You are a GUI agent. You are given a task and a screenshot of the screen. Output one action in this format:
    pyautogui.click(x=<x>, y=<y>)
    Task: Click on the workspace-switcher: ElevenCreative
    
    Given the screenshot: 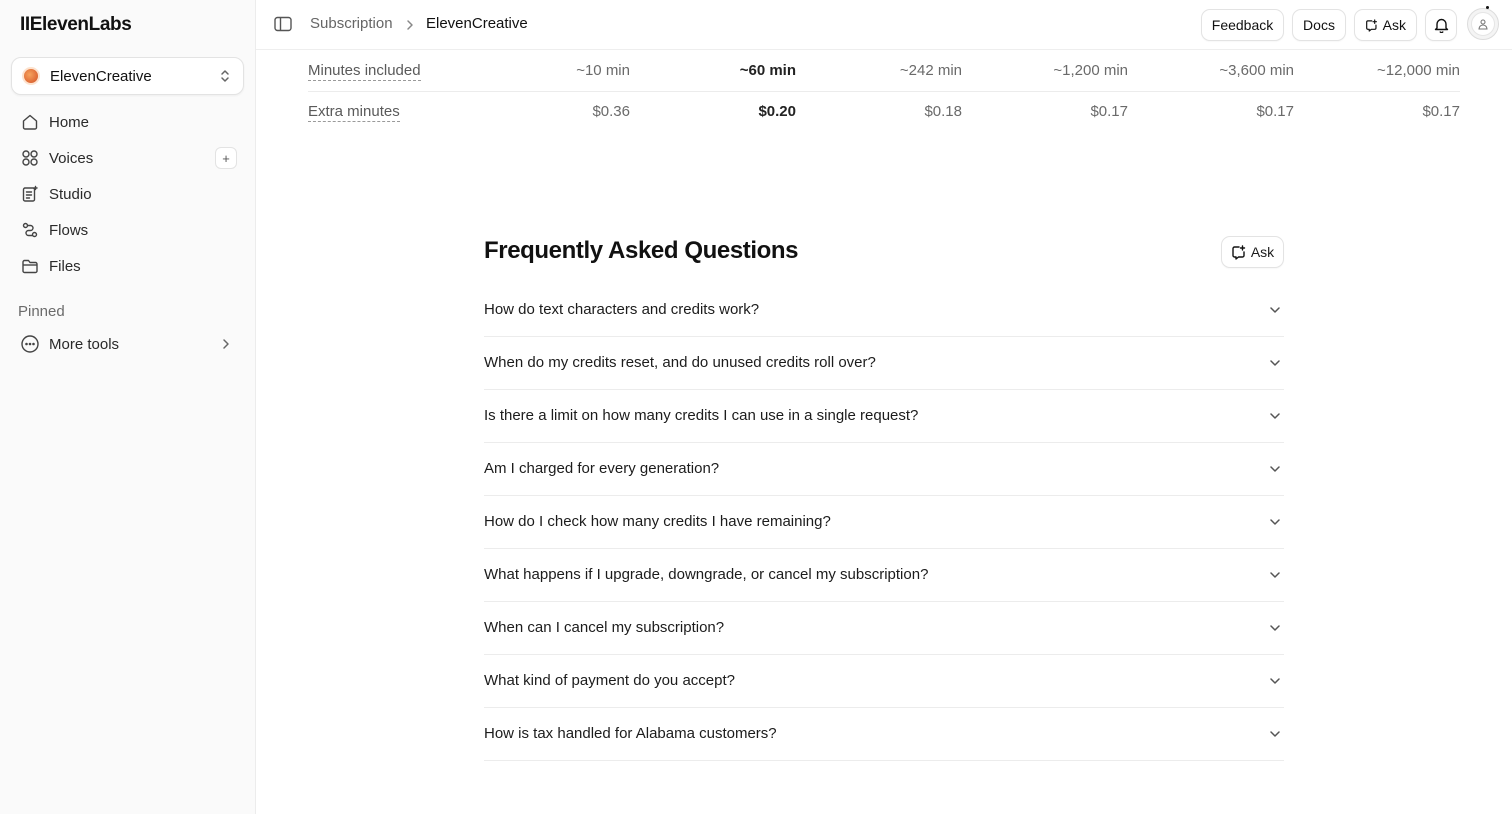 What is the action you would take?
    pyautogui.click(x=127, y=76)
    